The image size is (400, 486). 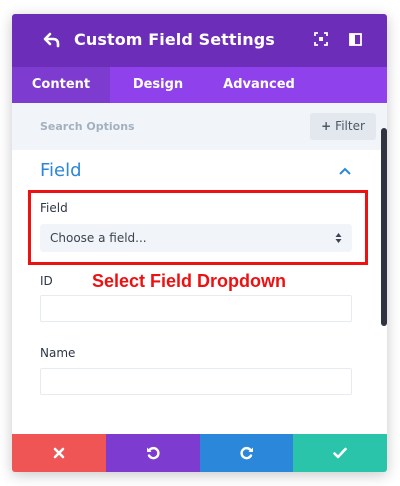 I want to click on annotation-text: Select Field Dropdown, so click(x=189, y=281).